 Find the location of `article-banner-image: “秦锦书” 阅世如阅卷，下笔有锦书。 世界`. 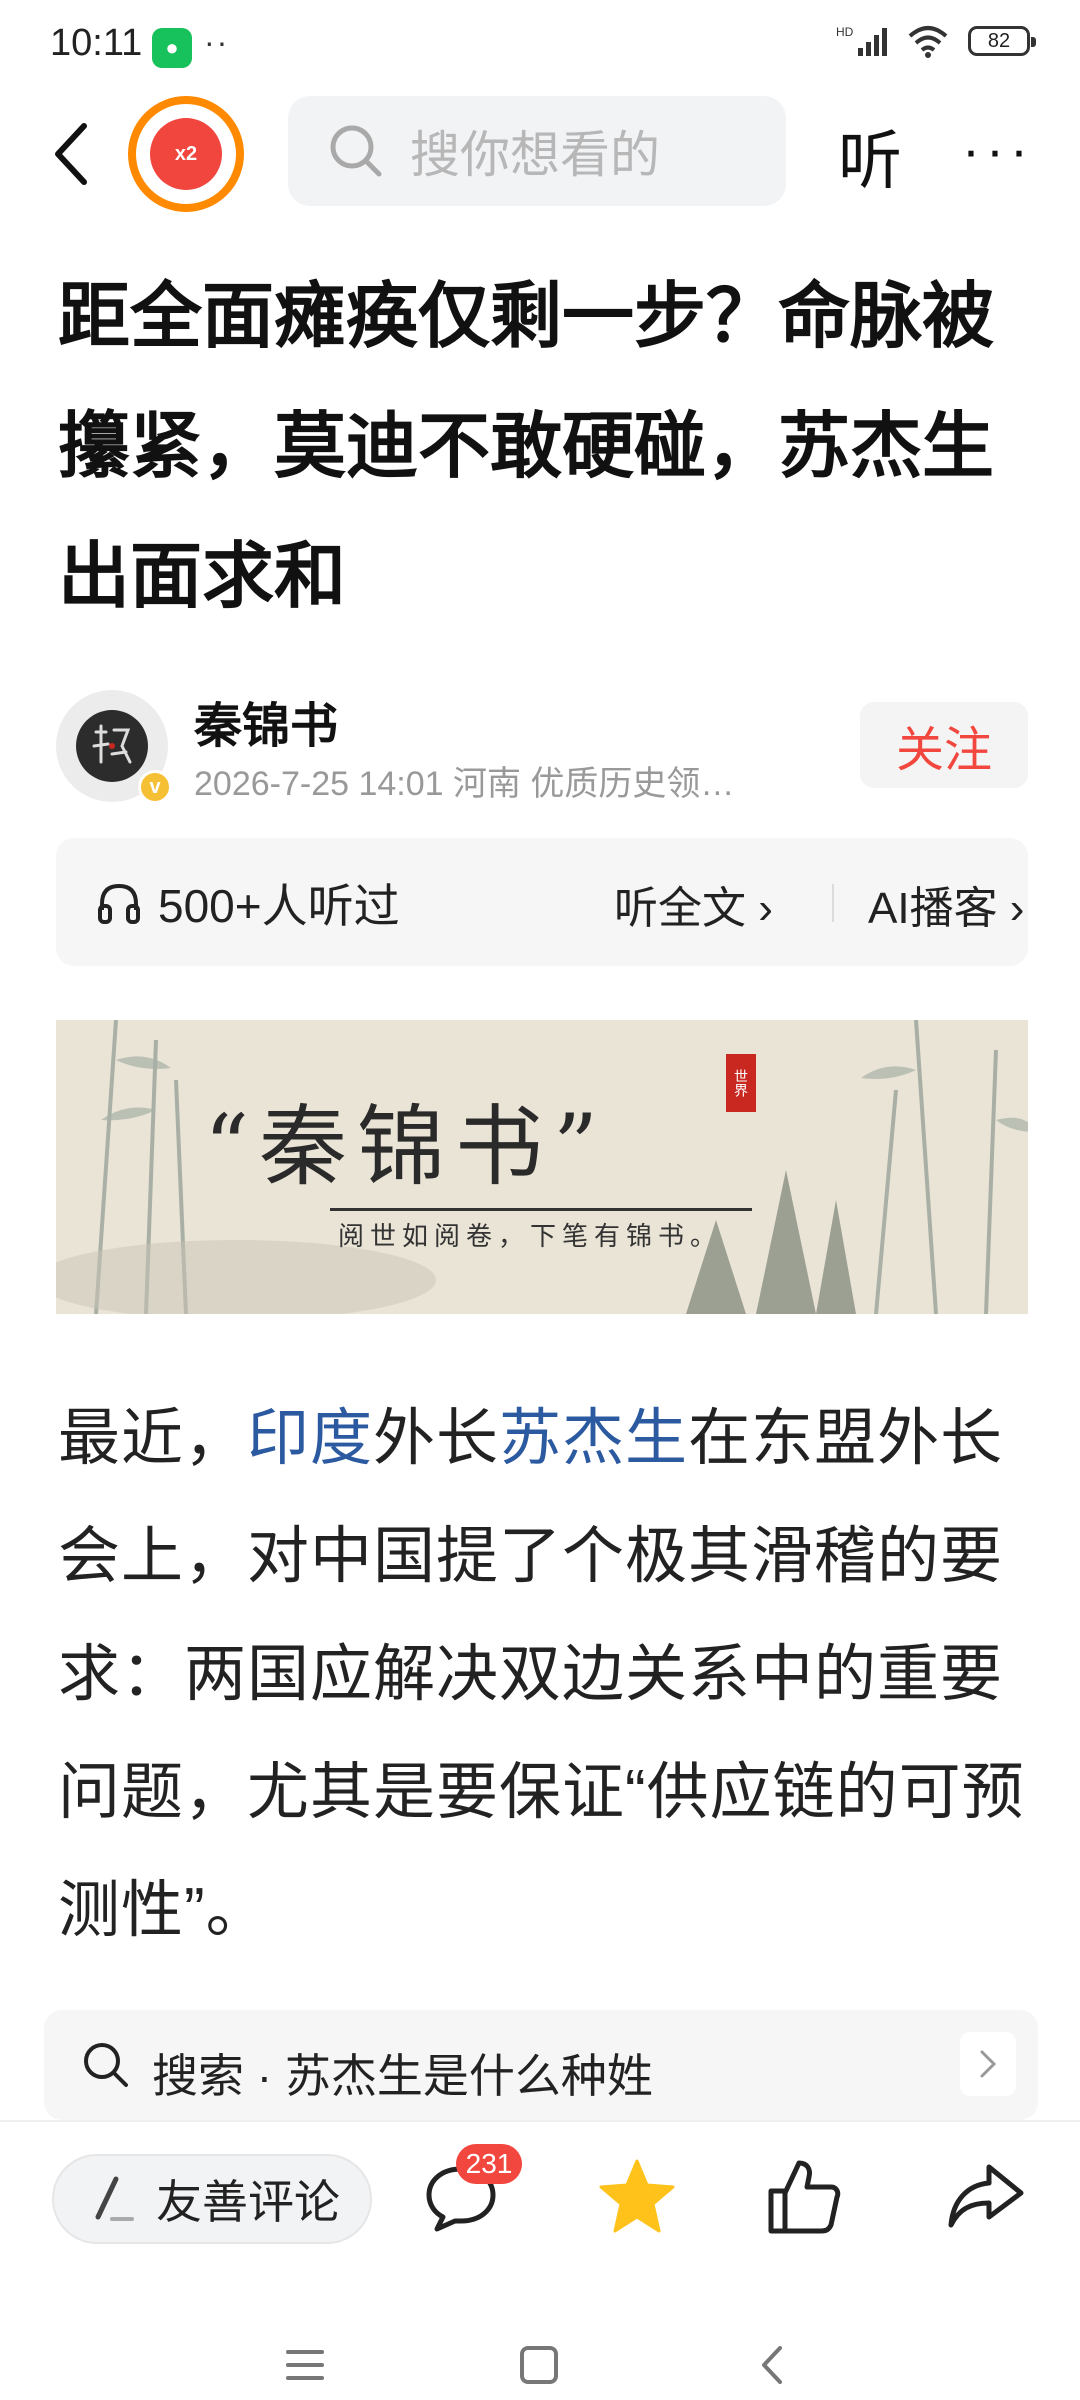

article-banner-image: “秦锦书” 阅世如阅卷，下笔有锦书。 世界 is located at coordinates (542, 1167).